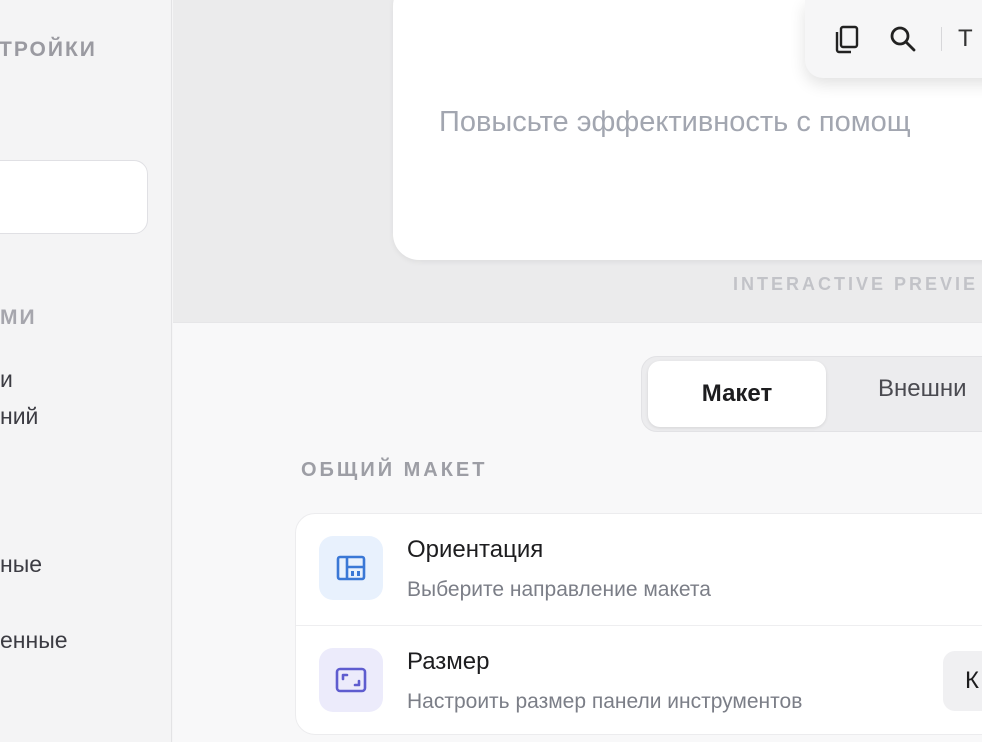  Describe the element at coordinates (941, 39) in the screenshot. I see `toolbar-separator` at that location.